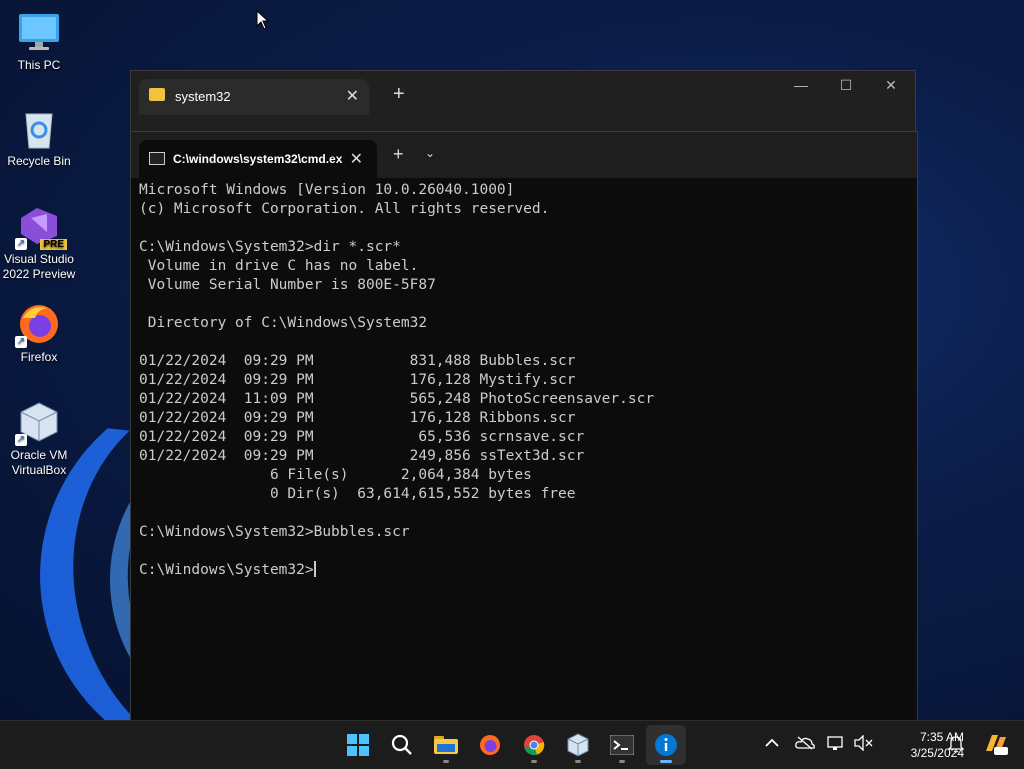 The image size is (1024, 769). What do you see at coordinates (314, 569) in the screenshot?
I see `text-cursor` at bounding box center [314, 569].